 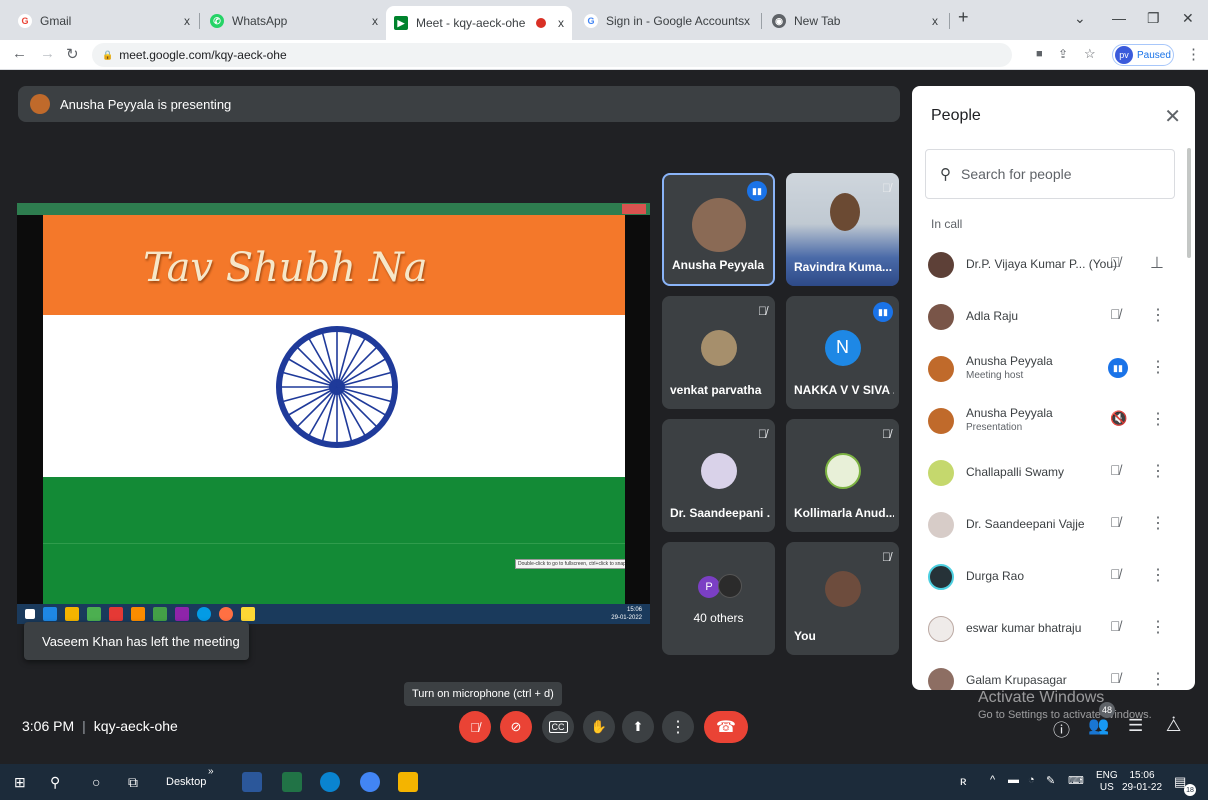 What do you see at coordinates (678, 727) in the screenshot?
I see `more-options-button: ⋮` at bounding box center [678, 727].